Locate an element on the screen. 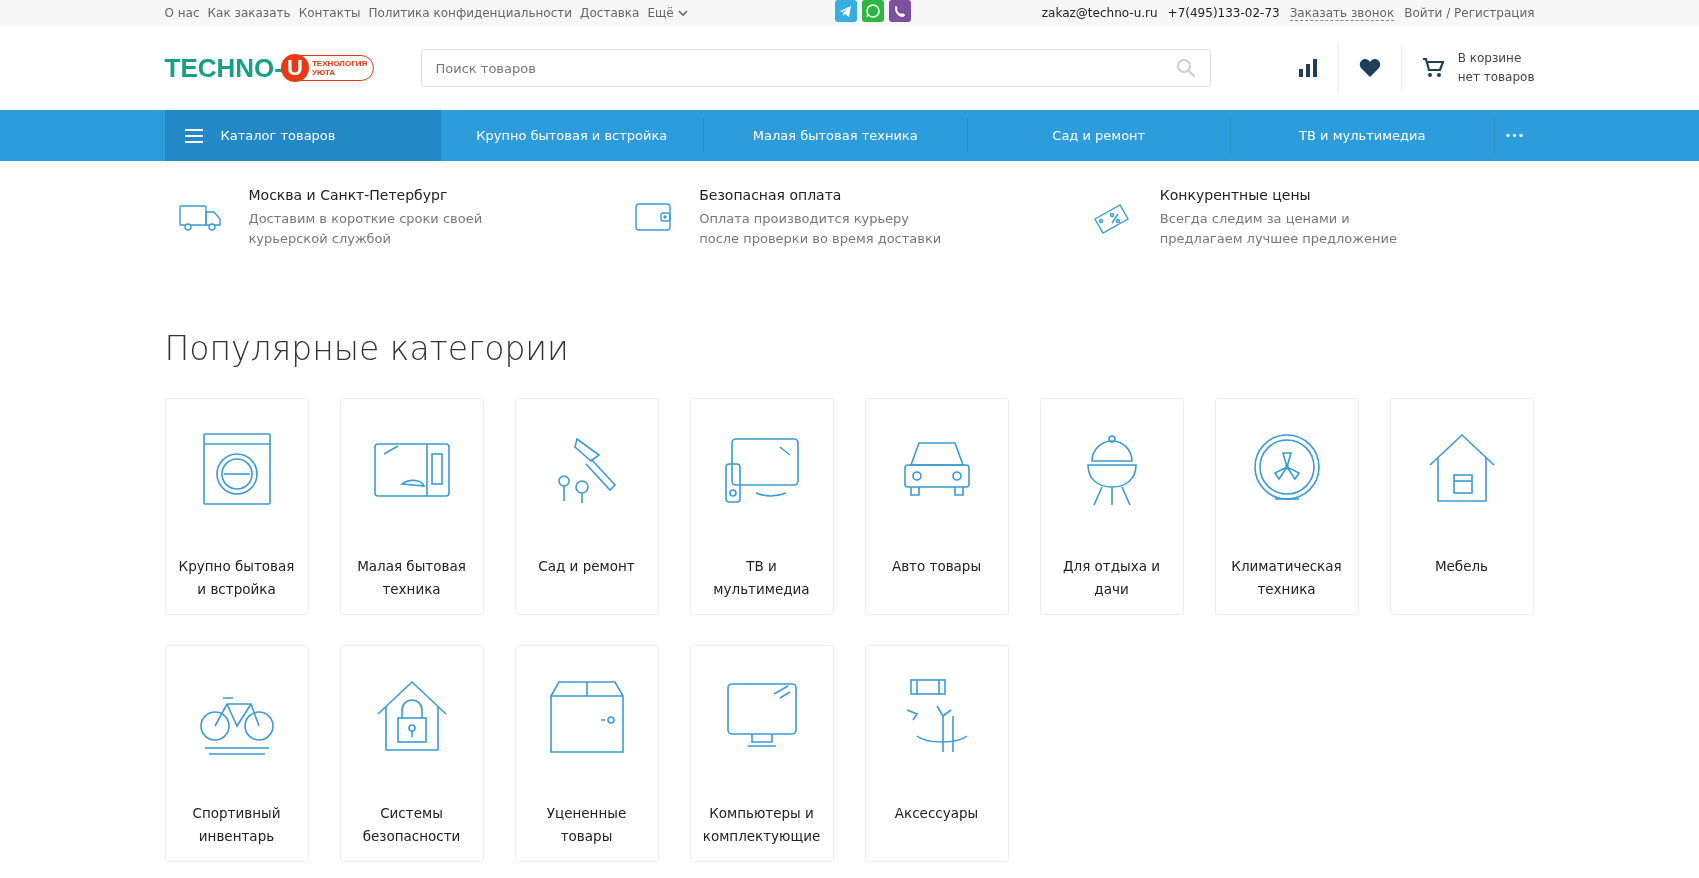 The height and width of the screenshot is (878, 1699). category-card: Спортивный инвентарь is located at coordinates (236, 753).